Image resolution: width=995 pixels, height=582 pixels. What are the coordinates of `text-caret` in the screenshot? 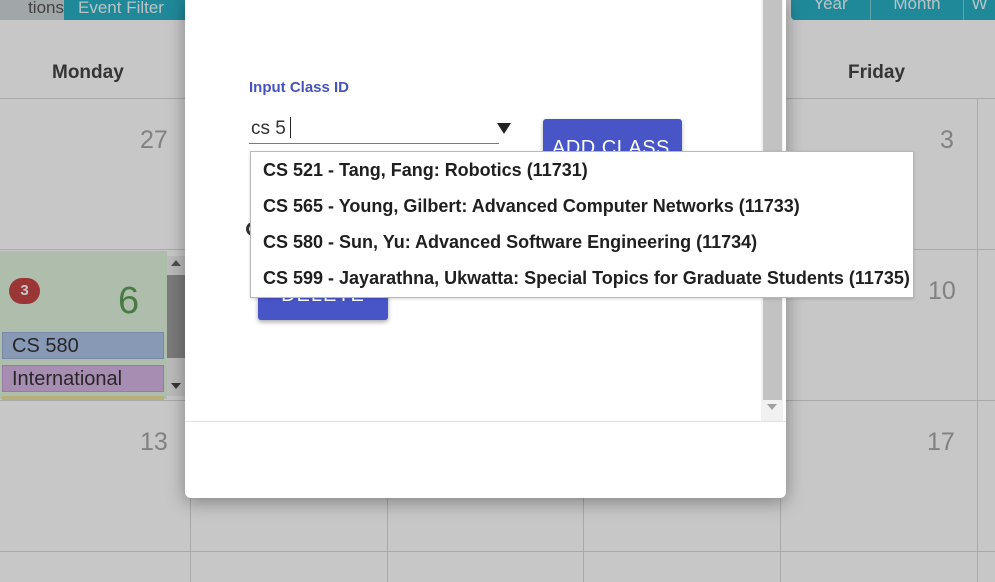 It's located at (290, 127).